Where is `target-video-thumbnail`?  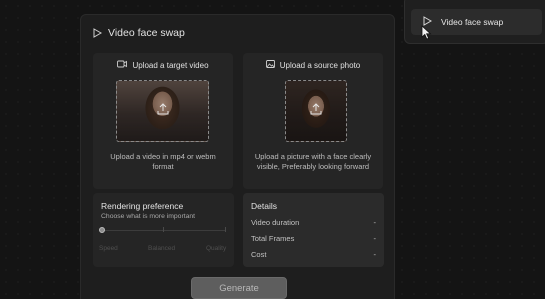
target-video-thumbnail is located at coordinates (162, 111).